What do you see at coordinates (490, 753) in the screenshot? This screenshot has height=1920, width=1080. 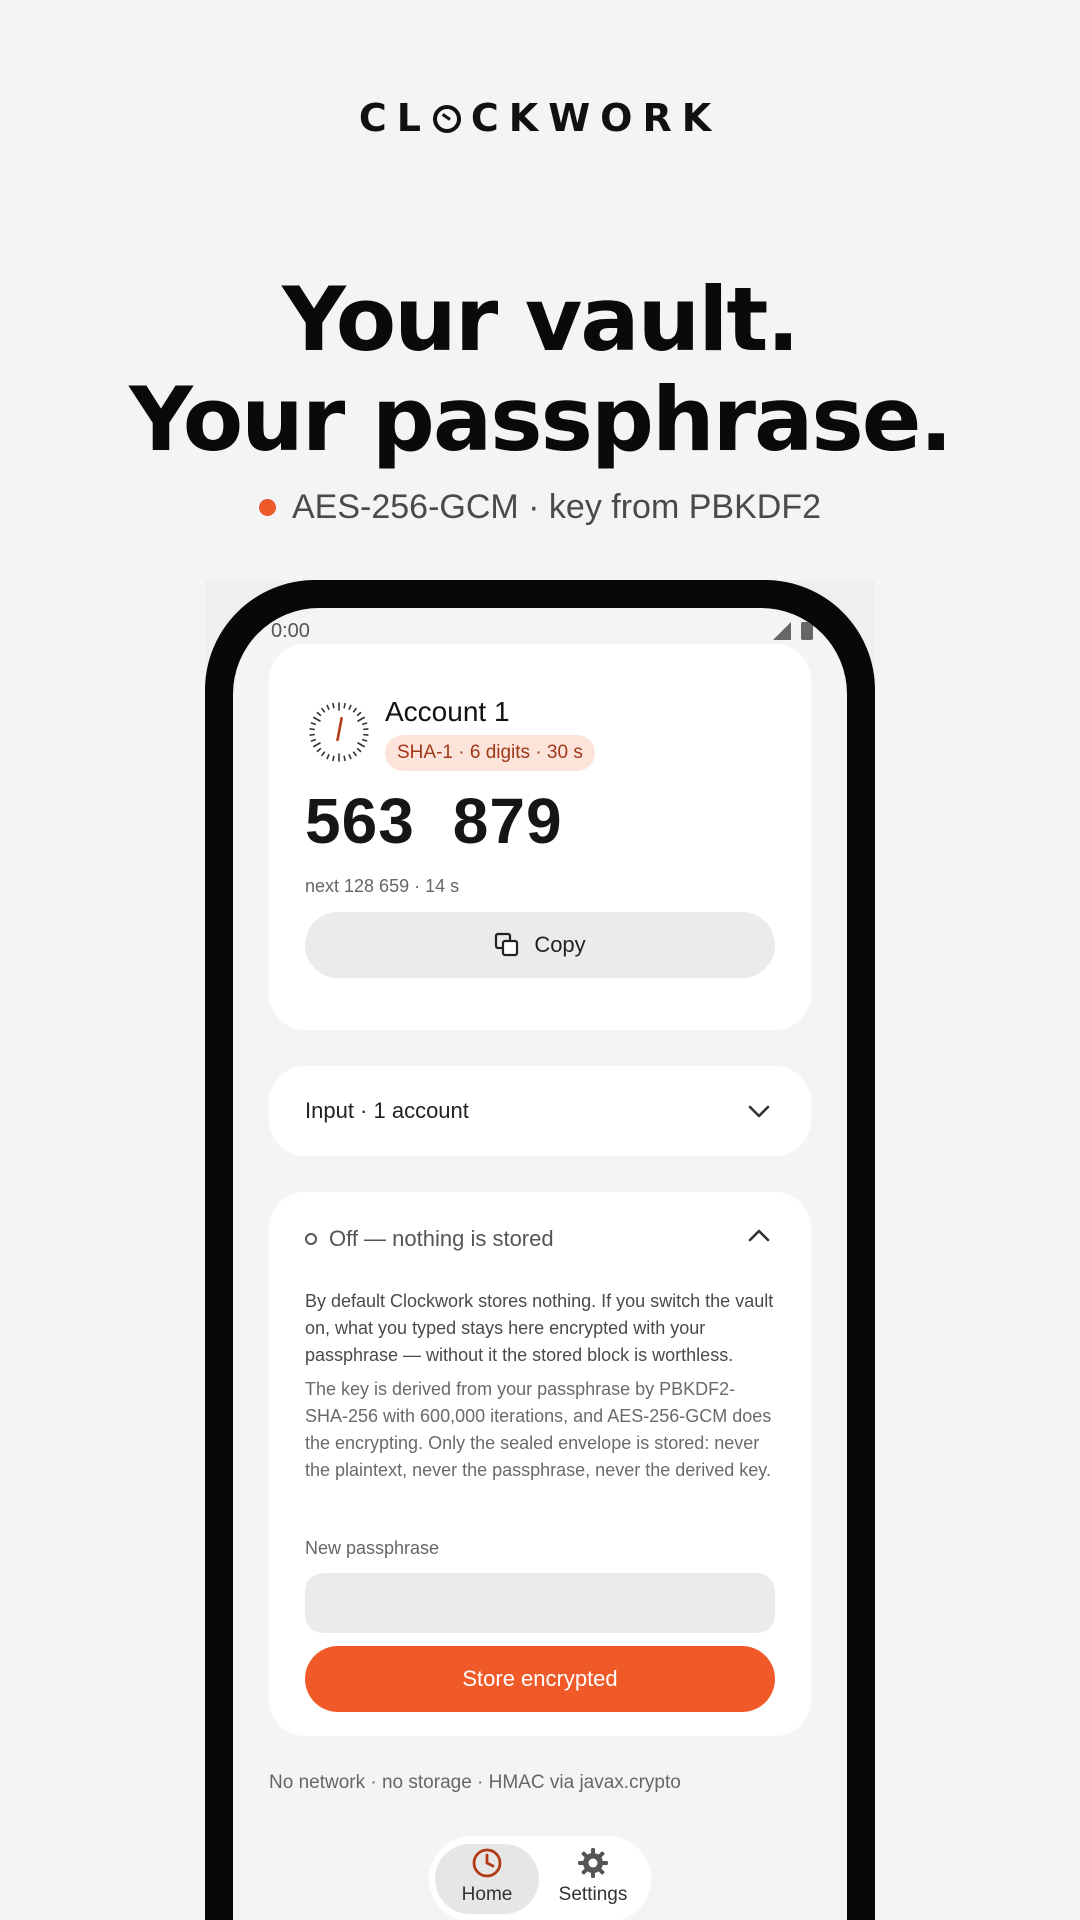 I see `algorithm-badge: SHA-1 · 6 digits · 30 s` at bounding box center [490, 753].